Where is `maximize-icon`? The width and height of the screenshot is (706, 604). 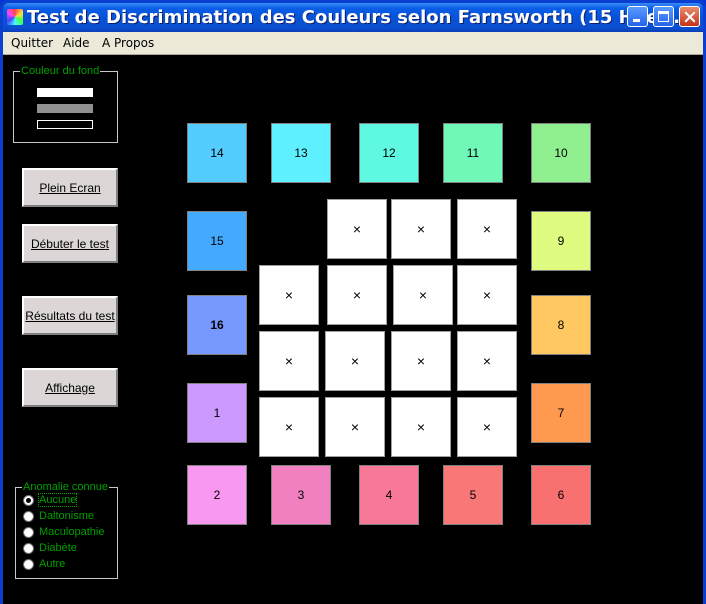
maximize-icon is located at coordinates (663, 16).